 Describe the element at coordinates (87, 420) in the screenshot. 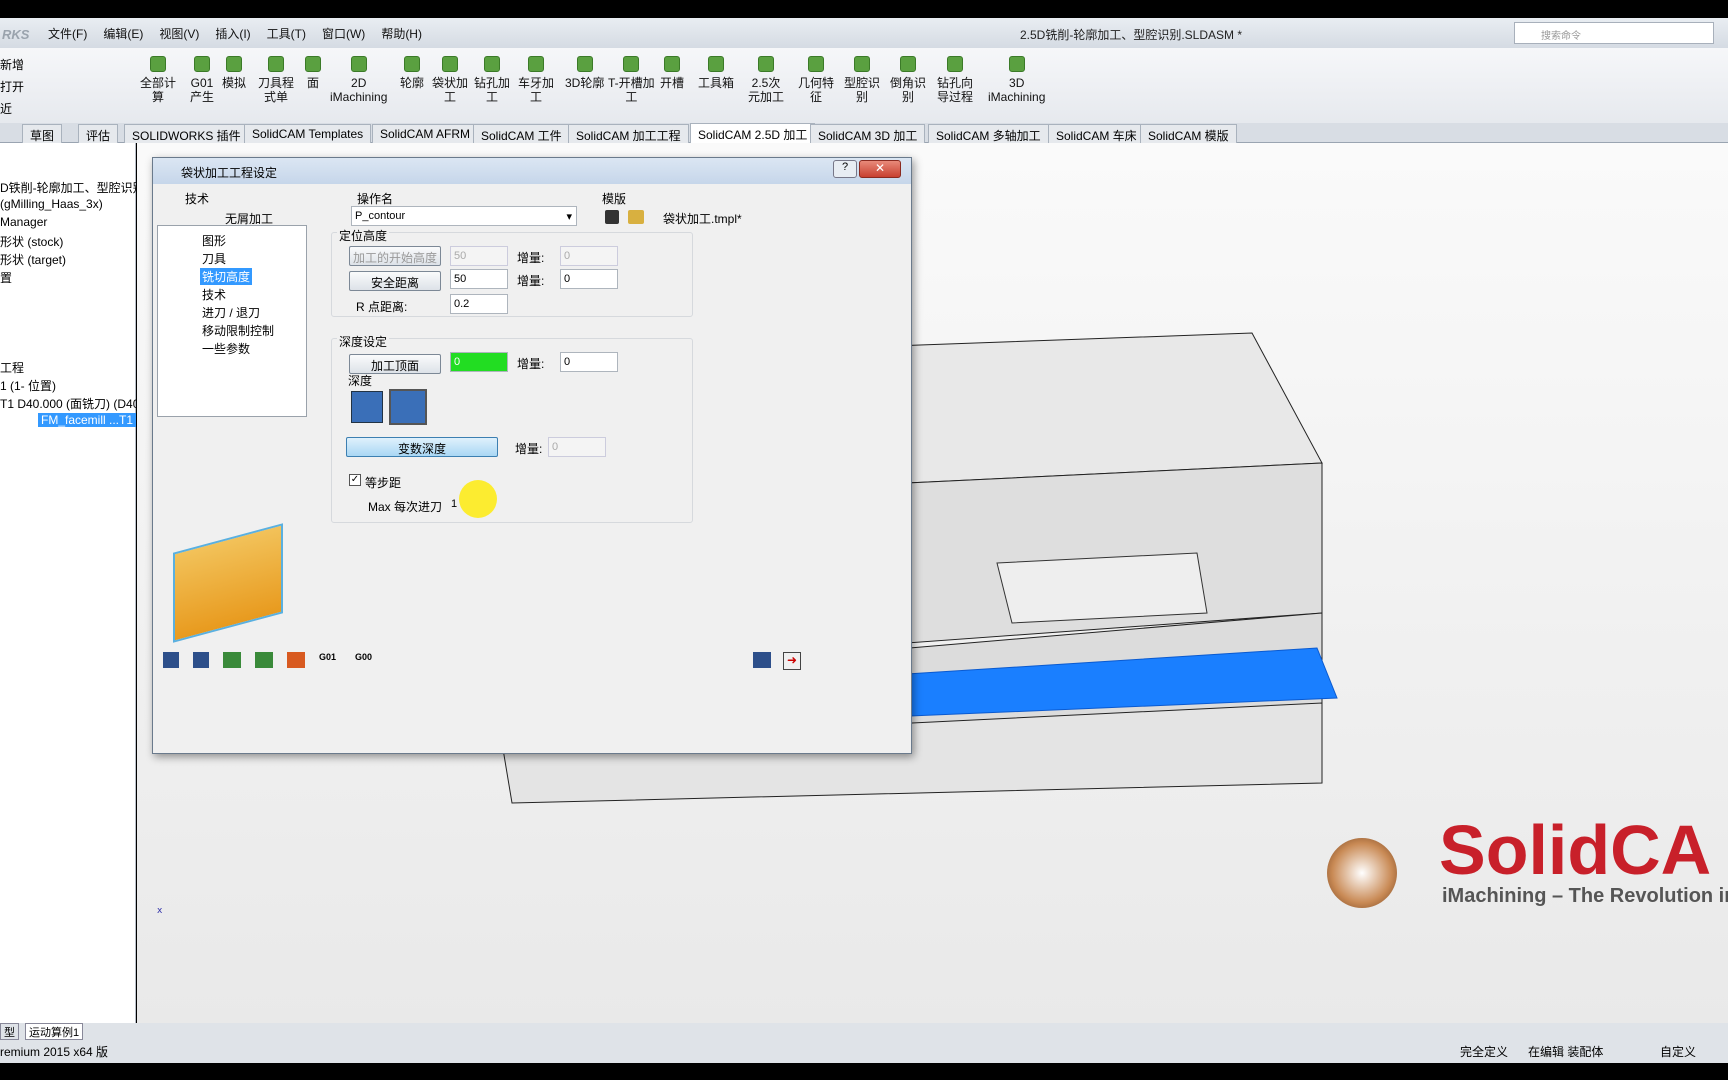

I see `tree-item-selected: FM_facemill ...T1` at that location.